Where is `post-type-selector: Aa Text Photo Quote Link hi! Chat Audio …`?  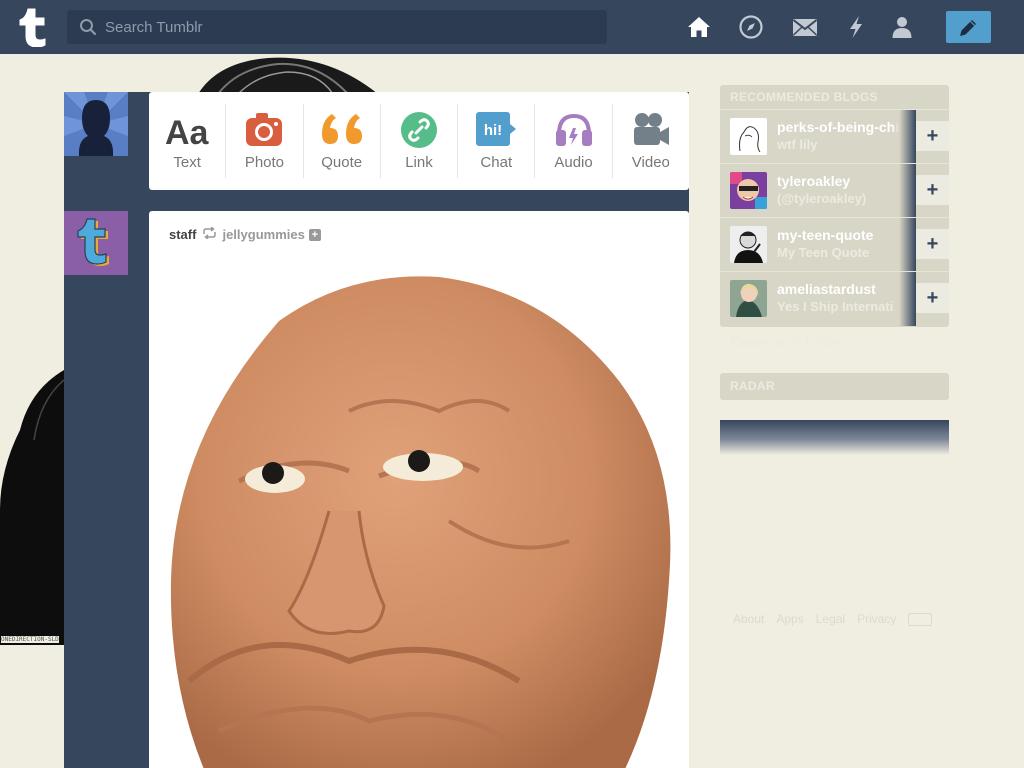 post-type-selector: Aa Text Photo Quote Link hi! Chat Audio … is located at coordinates (419, 141).